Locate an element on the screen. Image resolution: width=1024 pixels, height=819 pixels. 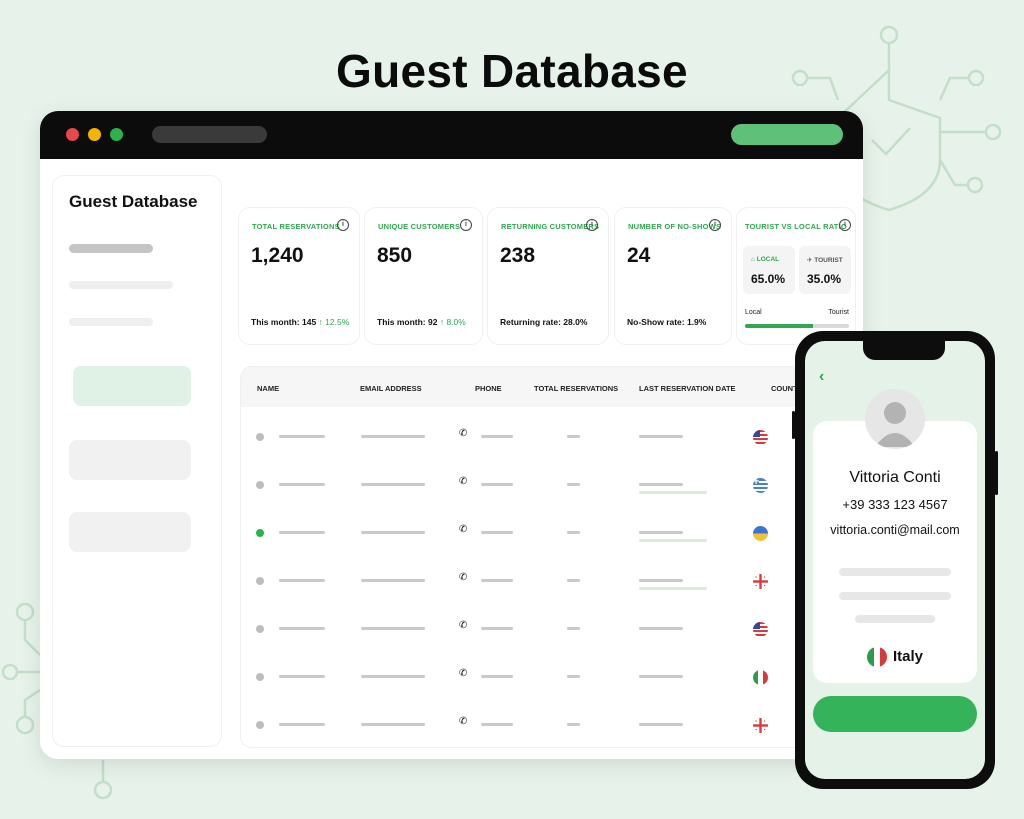
stat-value: 24 is located at coordinates (639, 255).